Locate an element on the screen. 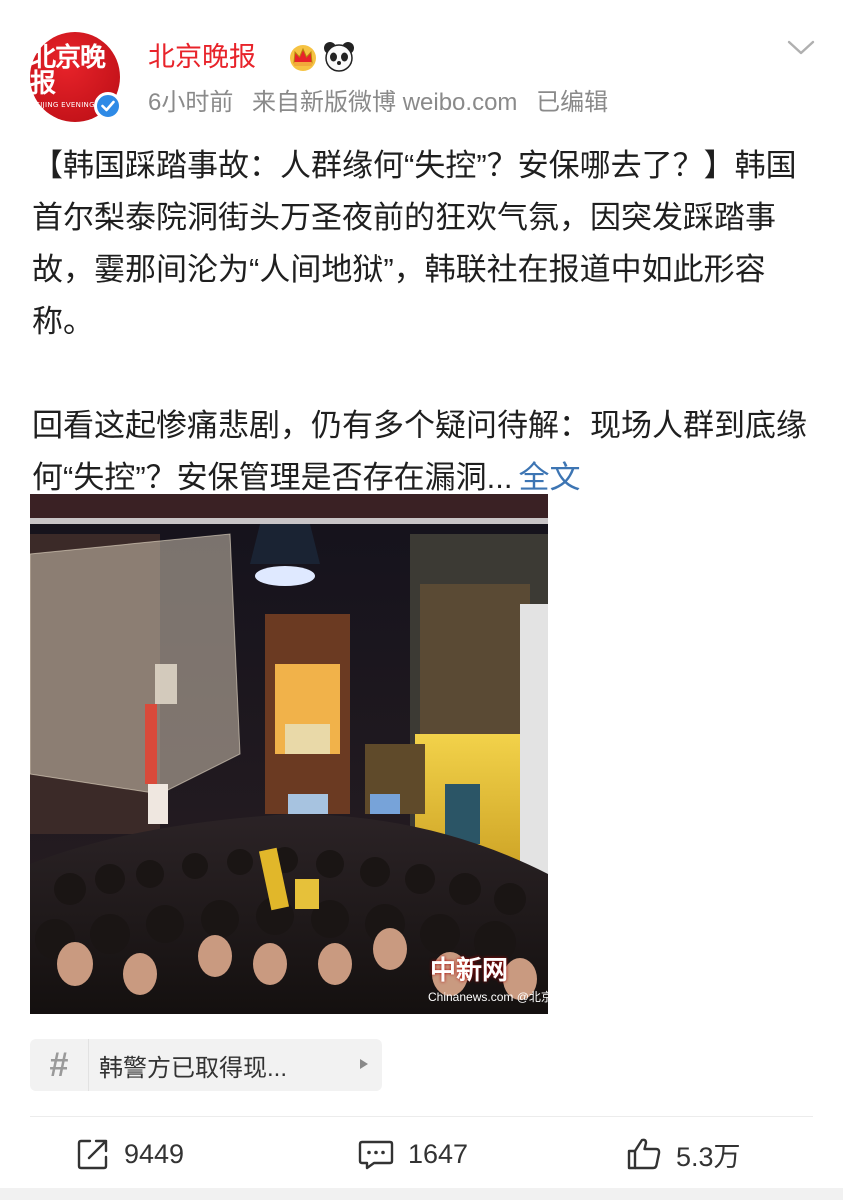  repost-button: 9449 is located at coordinates (130, 1154).